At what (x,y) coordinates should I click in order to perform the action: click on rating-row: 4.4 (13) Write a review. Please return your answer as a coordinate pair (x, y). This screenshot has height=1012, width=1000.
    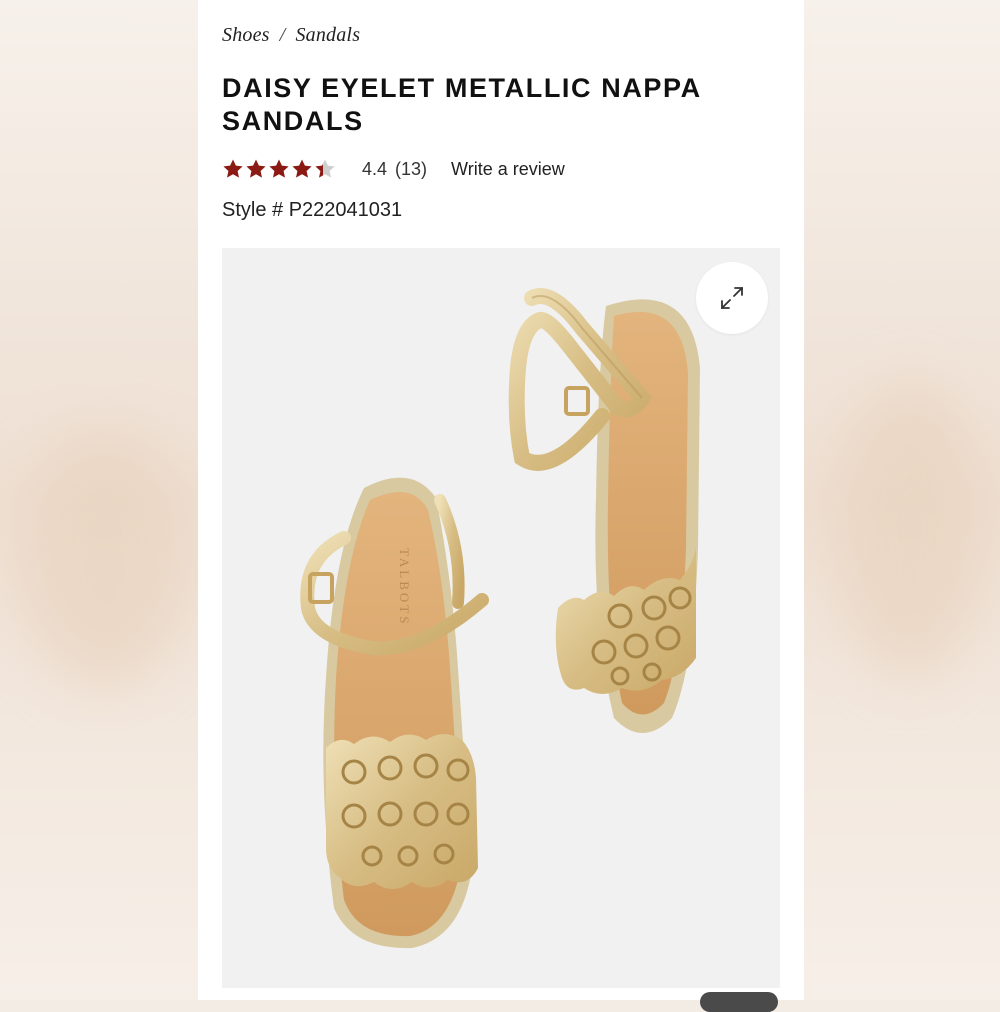
    Looking at the image, I should click on (393, 169).